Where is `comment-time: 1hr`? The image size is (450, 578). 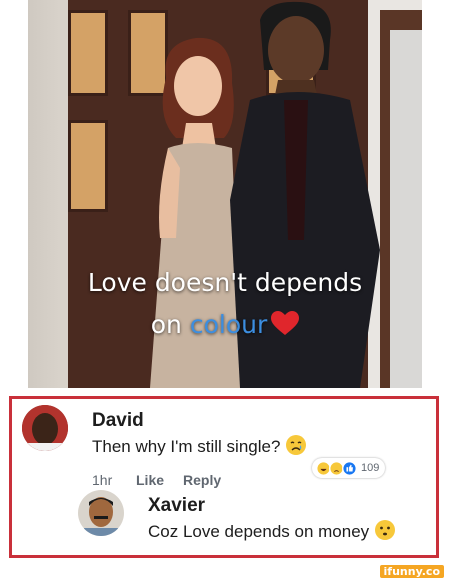
comment-time: 1hr is located at coordinates (102, 480).